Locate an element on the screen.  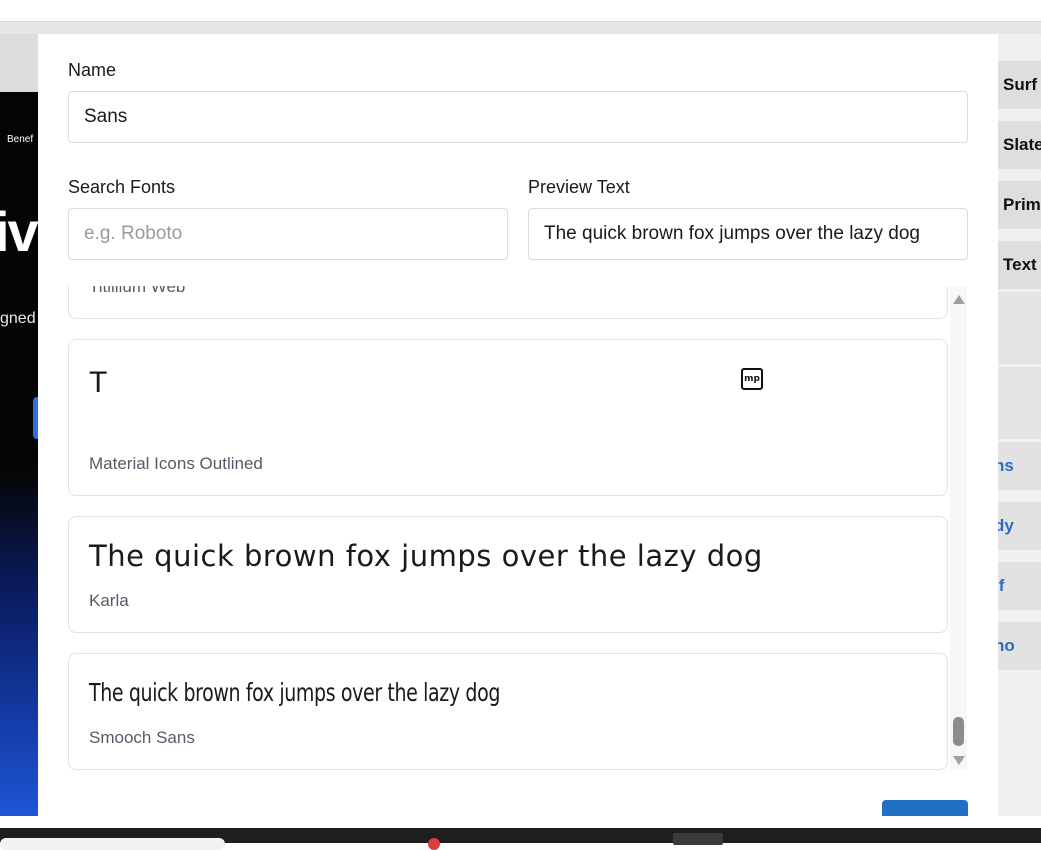
theme-item-slate: Slate is located at coordinates (1019, 145).